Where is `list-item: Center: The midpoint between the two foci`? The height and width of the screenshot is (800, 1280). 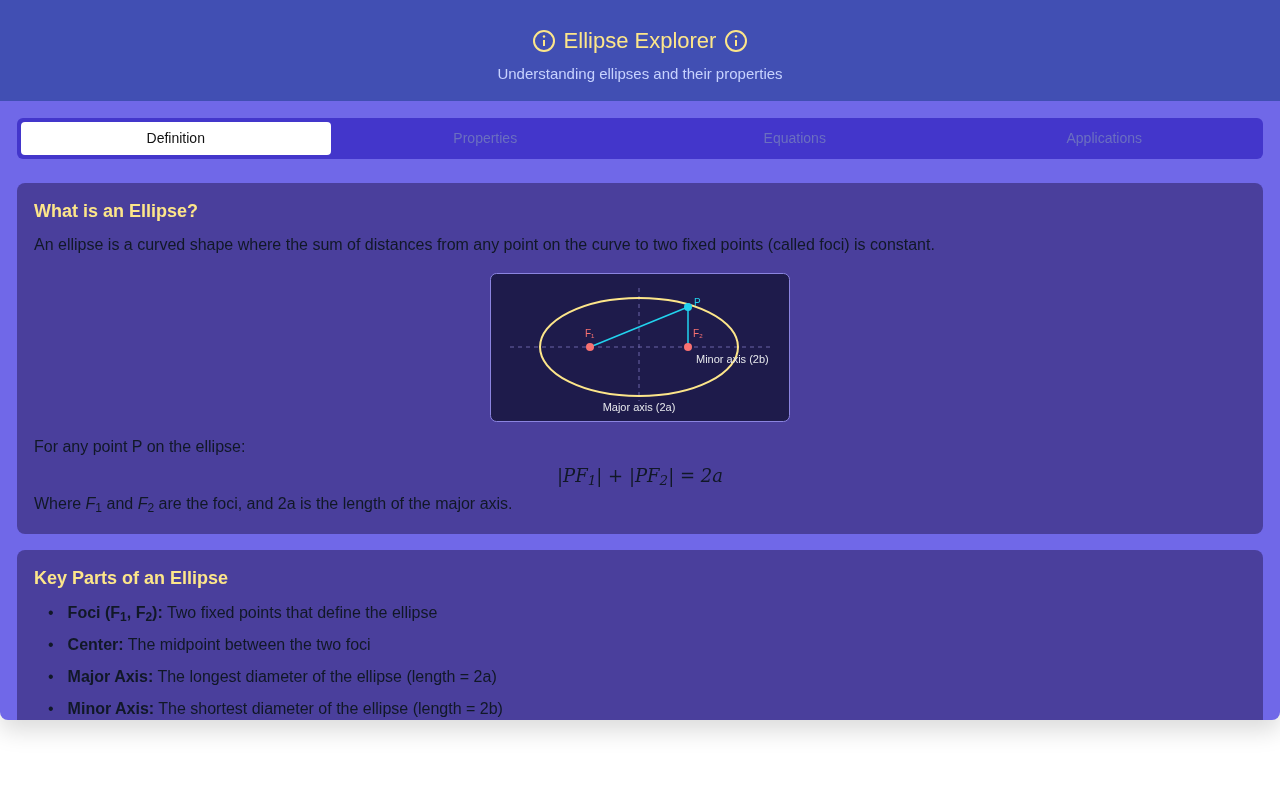
list-item: Center: The midpoint between the two foci is located at coordinates (219, 644).